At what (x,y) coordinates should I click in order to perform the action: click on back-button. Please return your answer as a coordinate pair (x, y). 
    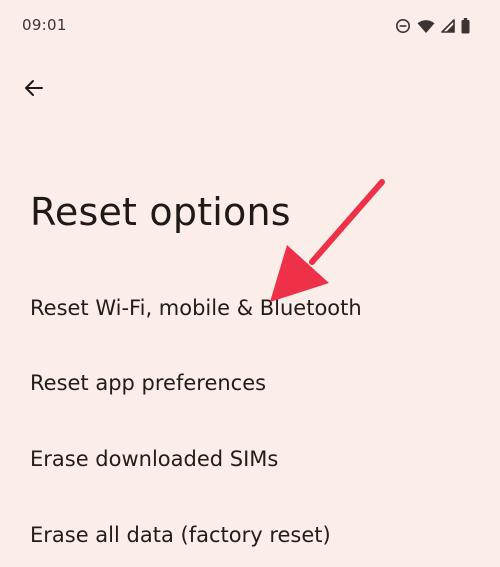
    Looking at the image, I should click on (34, 90).